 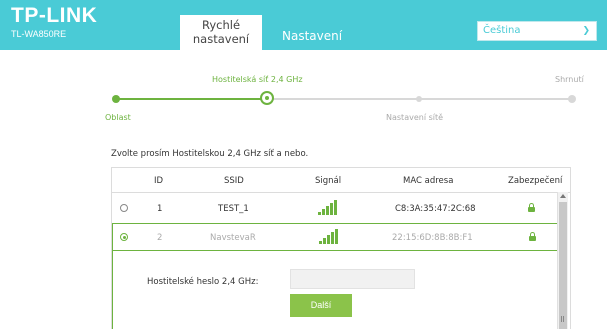 What do you see at coordinates (563, 265) in the screenshot?
I see `scroll-thumb` at bounding box center [563, 265].